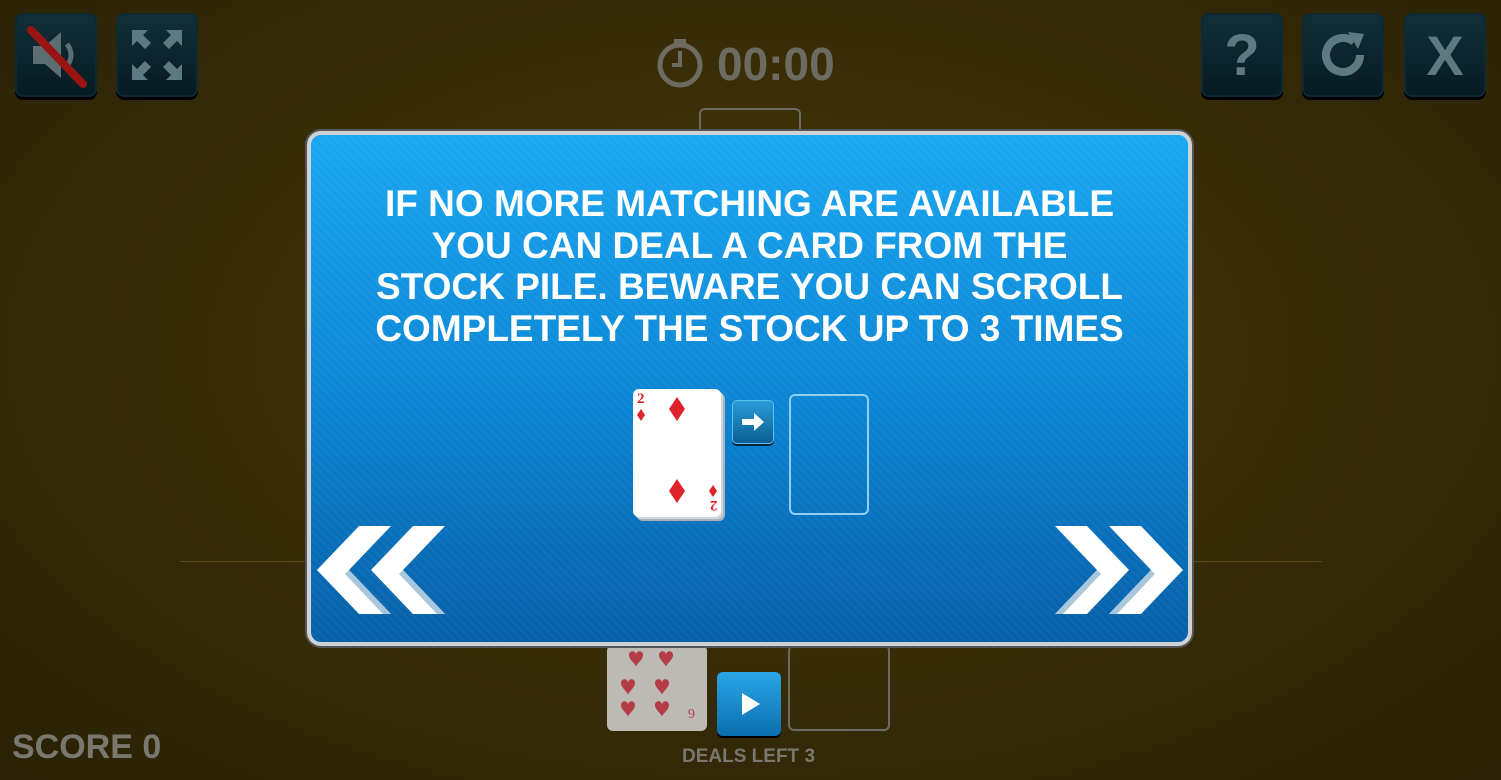 The image size is (1501, 780). I want to click on help-icon: ?, so click(1242, 55).